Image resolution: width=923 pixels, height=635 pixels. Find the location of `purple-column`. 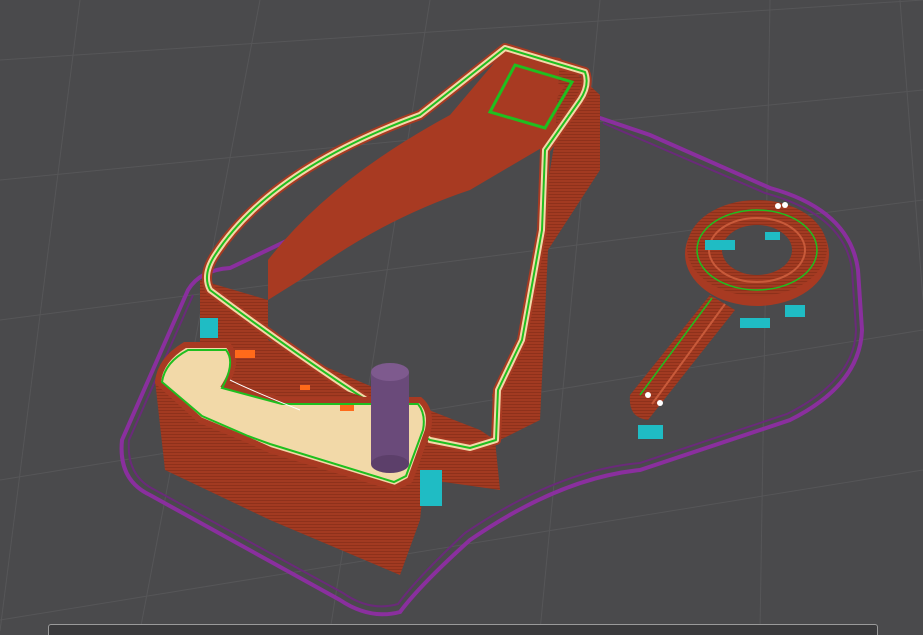

purple-column is located at coordinates (390, 418).